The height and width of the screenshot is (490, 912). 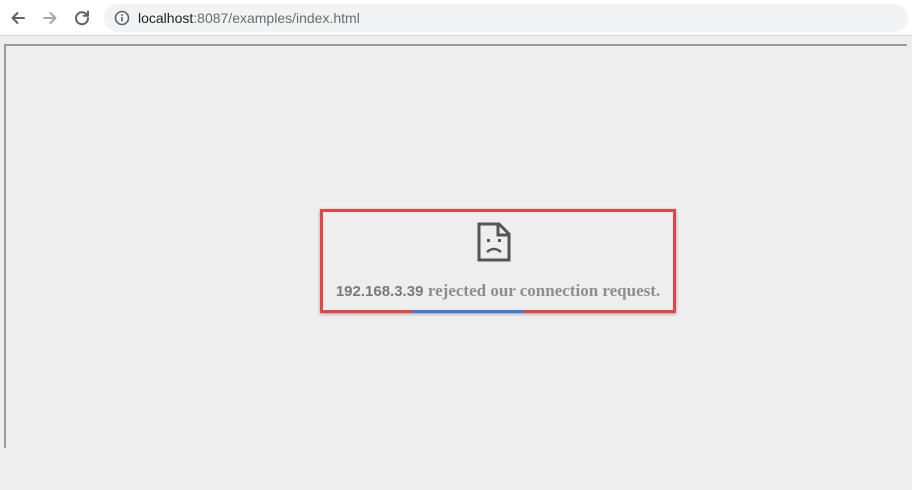 I want to click on focus-underline, so click(x=468, y=311).